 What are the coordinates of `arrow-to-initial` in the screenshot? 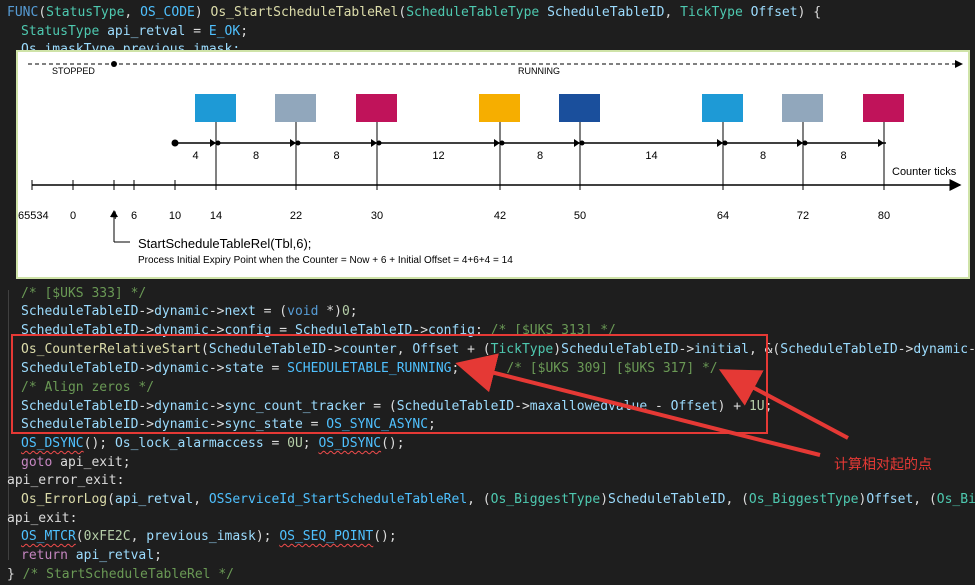 It's located at (783, 404).